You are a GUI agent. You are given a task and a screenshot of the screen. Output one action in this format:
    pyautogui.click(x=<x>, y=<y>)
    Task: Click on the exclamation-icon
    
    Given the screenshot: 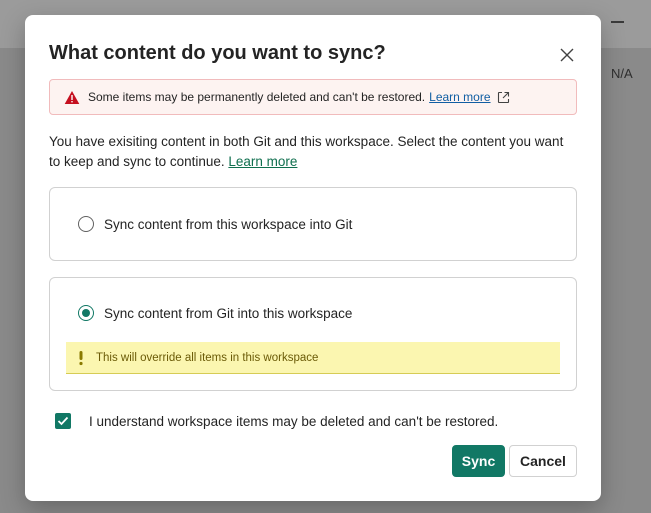 What is the action you would take?
    pyautogui.click(x=81, y=358)
    